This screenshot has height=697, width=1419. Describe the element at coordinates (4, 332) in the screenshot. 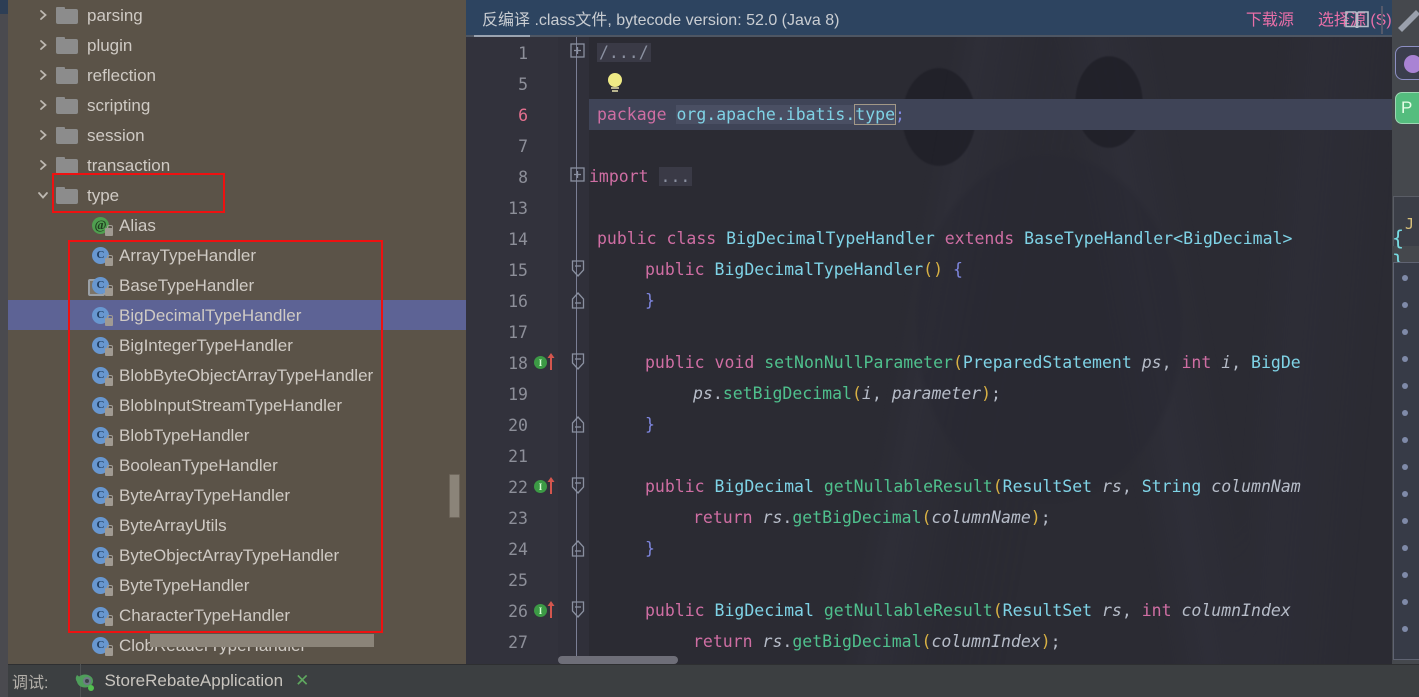

I see `tool-window-left-edge` at that location.